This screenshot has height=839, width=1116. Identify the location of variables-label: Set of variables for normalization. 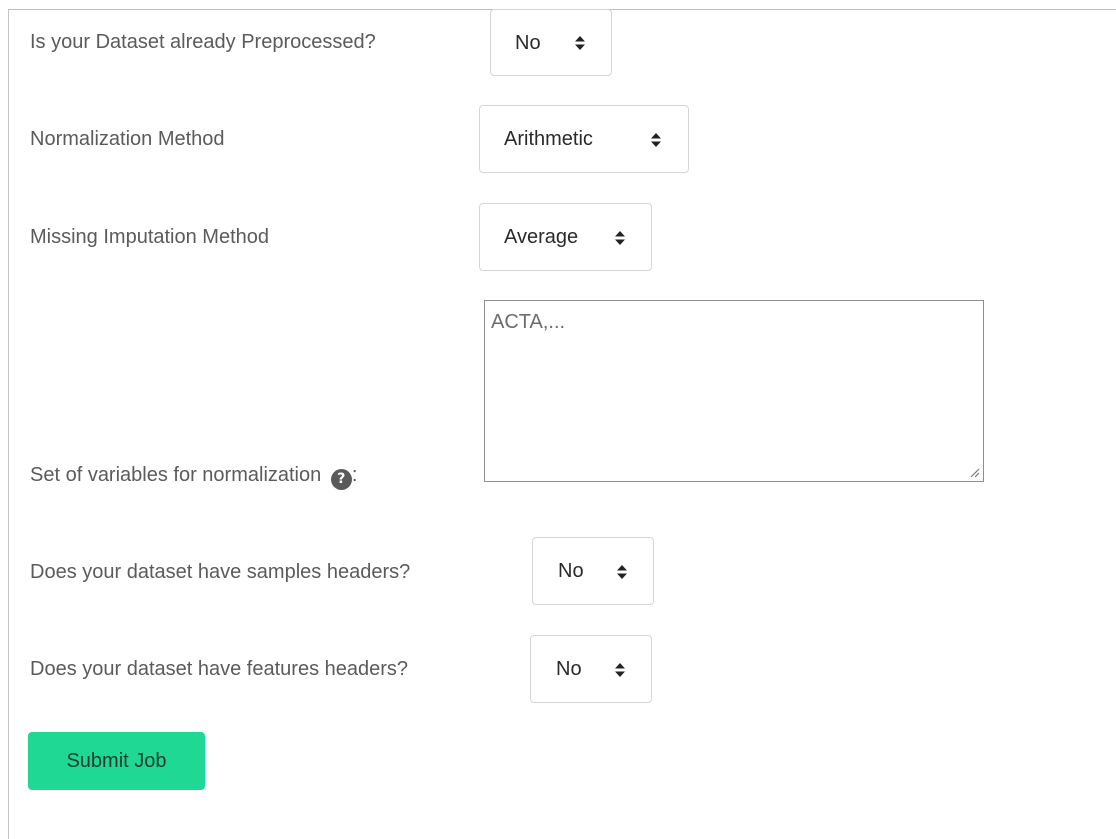
(176, 475).